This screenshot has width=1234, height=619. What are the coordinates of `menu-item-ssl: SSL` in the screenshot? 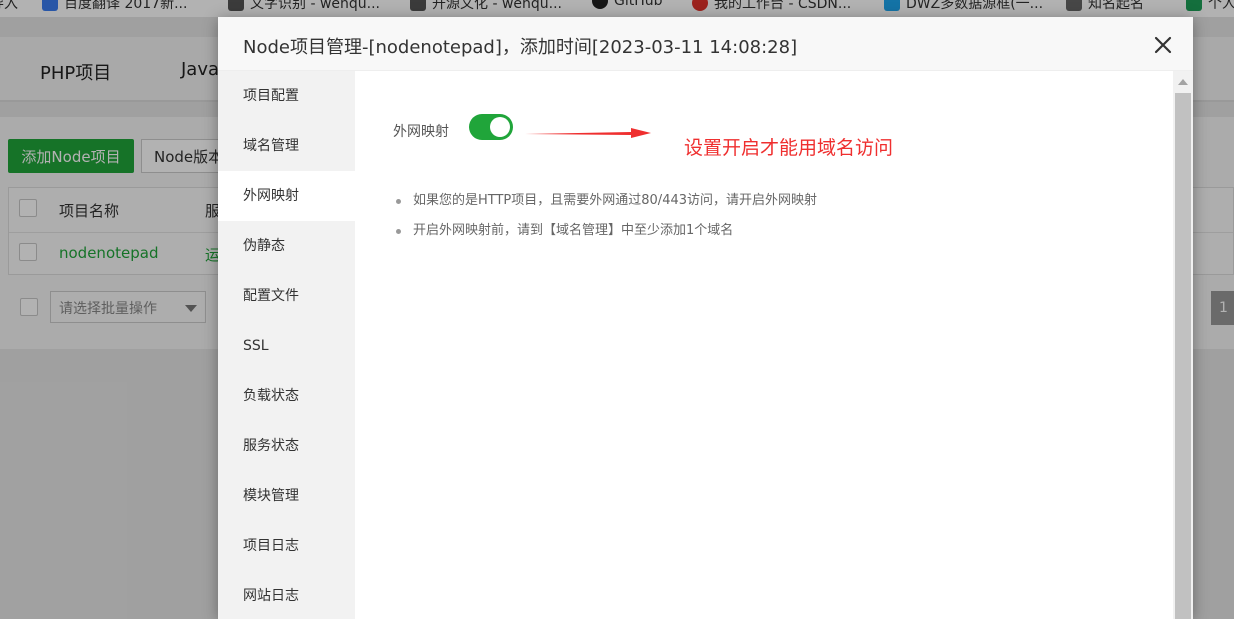 It's located at (286, 346).